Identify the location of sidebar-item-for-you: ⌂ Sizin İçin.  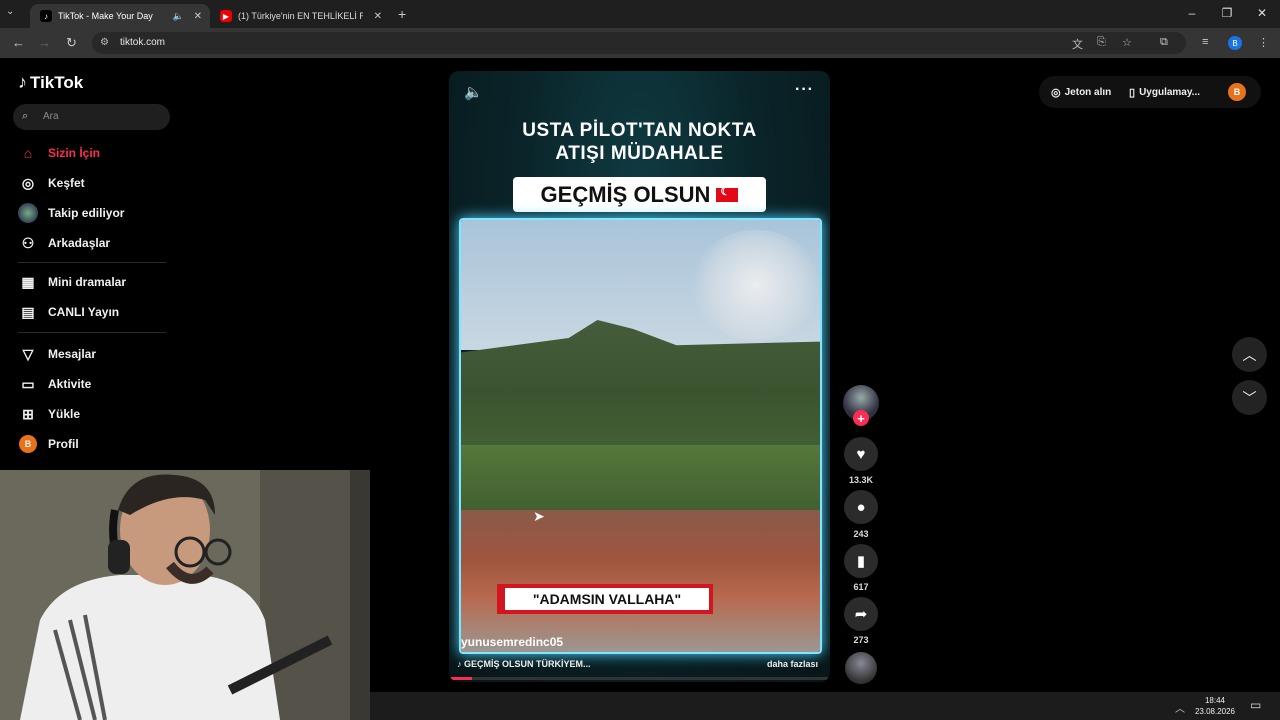
(59, 153).